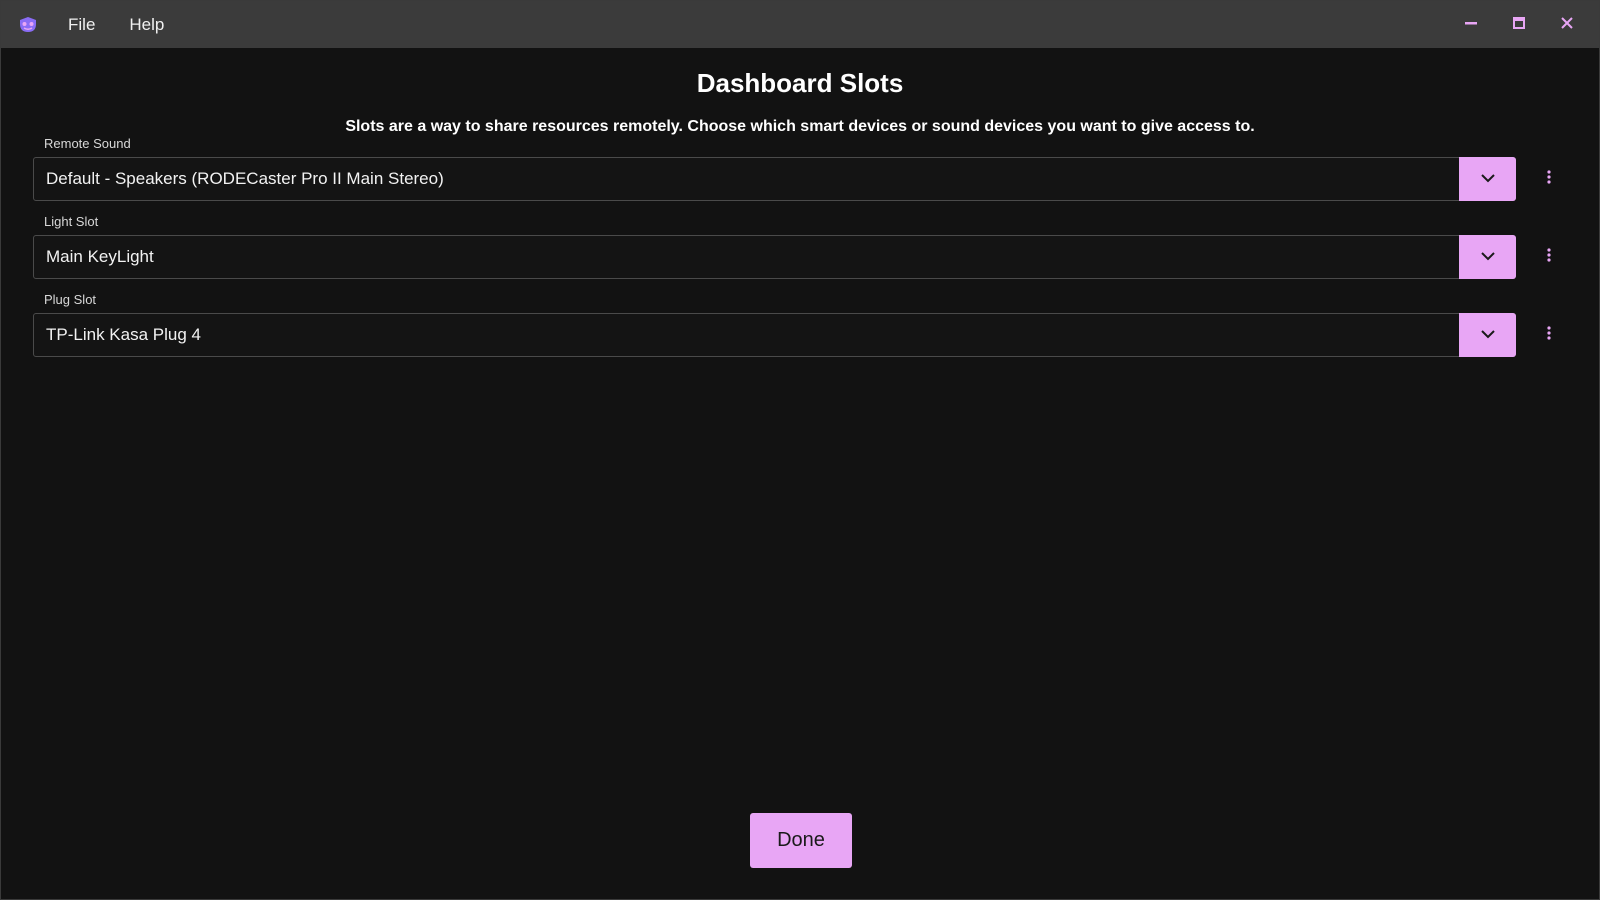 The width and height of the screenshot is (1600, 900). What do you see at coordinates (800, 83) in the screenshot?
I see `page-title: Dashboard Slots` at bounding box center [800, 83].